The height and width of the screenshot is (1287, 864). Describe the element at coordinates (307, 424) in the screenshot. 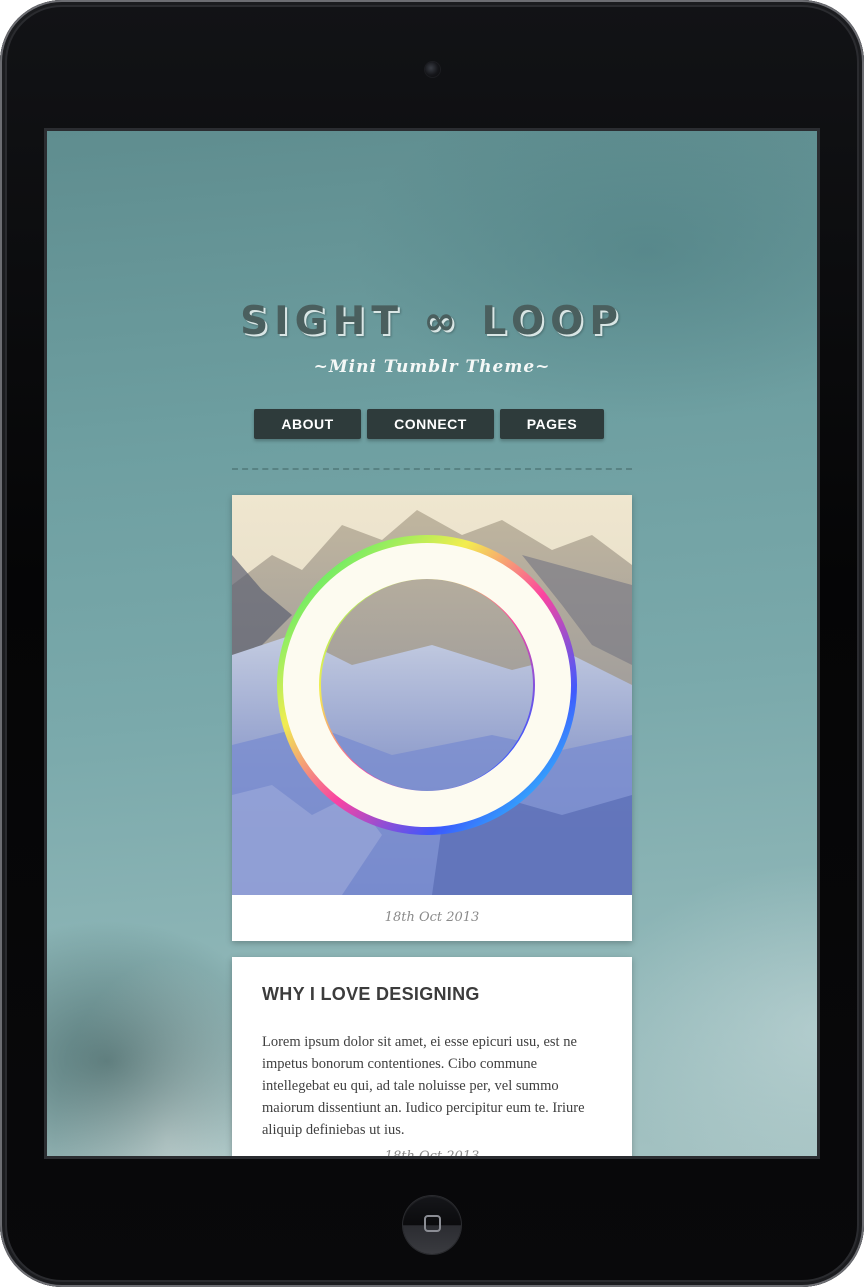

I see `nav-about-button: ABOUT` at that location.